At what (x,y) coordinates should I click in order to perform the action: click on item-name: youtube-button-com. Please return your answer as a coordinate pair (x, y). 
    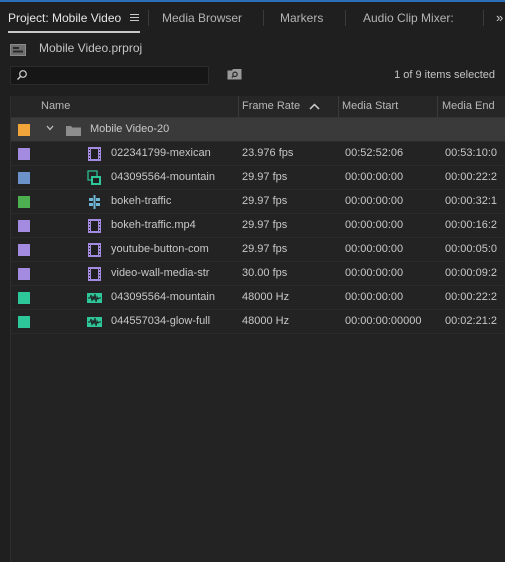
    Looking at the image, I should click on (160, 249).